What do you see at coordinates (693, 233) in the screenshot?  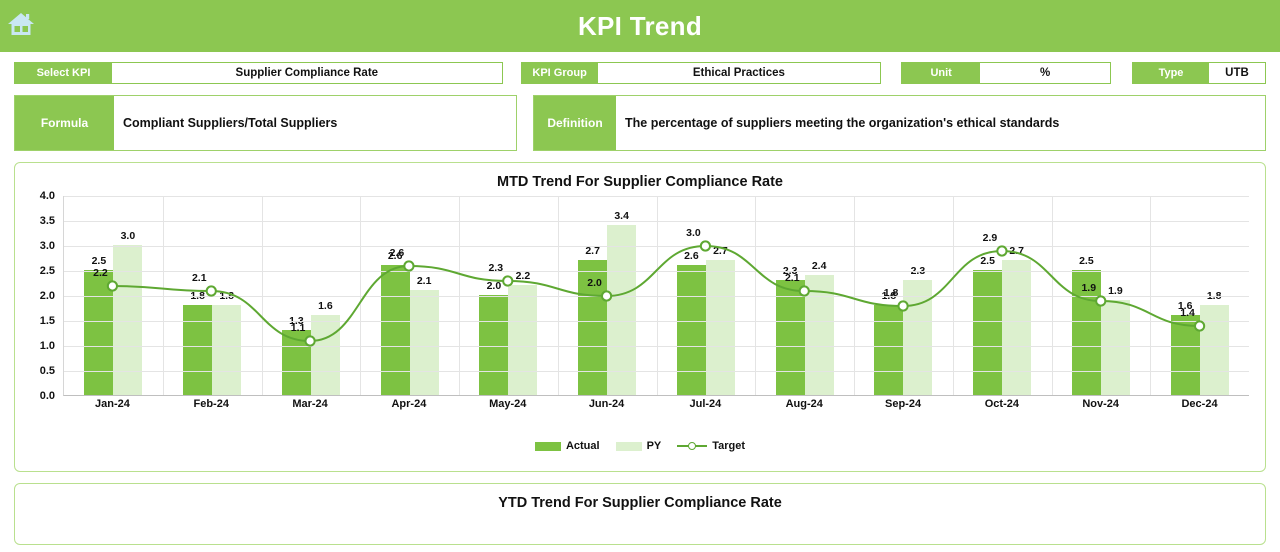 I see `target-value-label: 3.0` at bounding box center [693, 233].